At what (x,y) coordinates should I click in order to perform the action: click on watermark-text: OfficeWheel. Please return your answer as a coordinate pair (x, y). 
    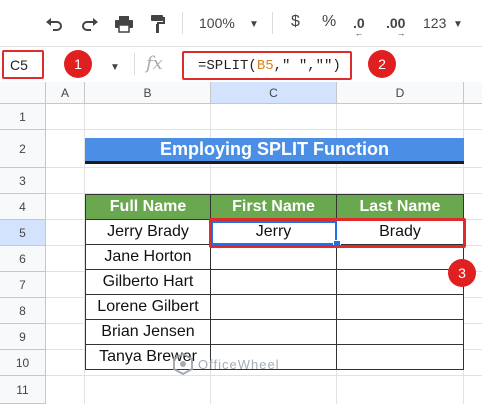
    Looking at the image, I should click on (239, 364).